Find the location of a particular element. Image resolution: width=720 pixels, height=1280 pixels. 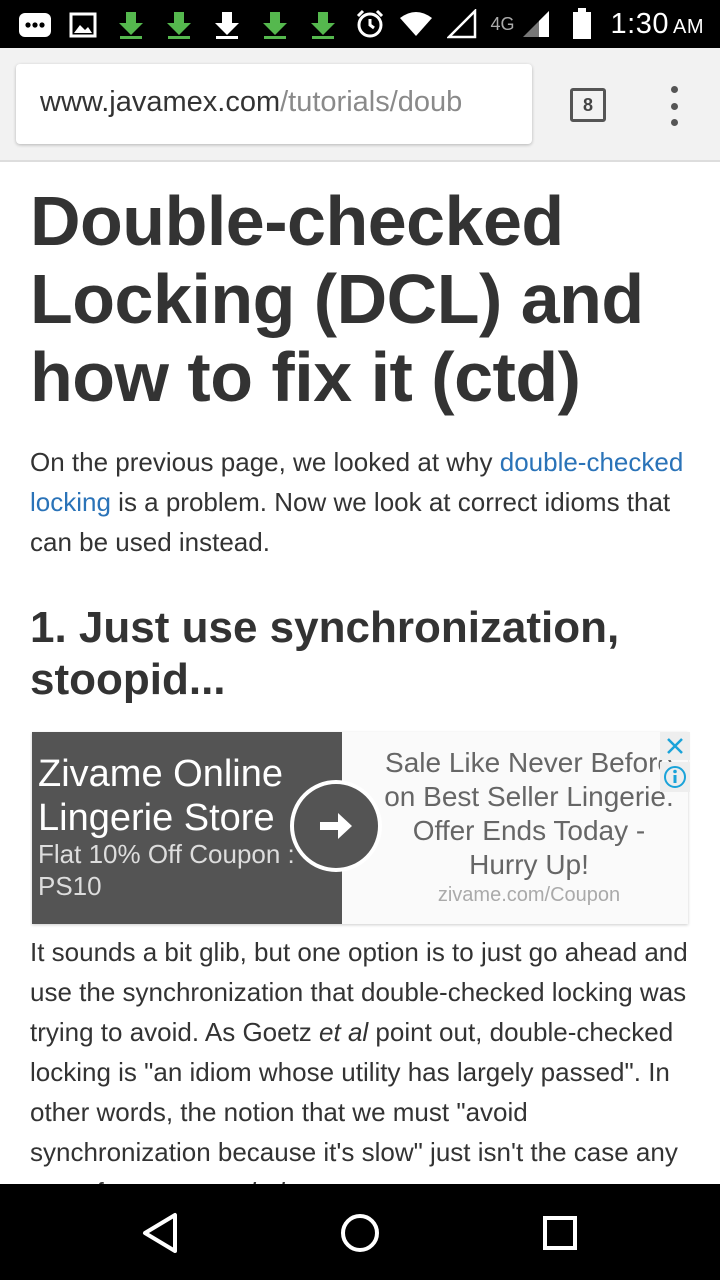

url-bar: www.javamex.com/tutorials/doub is located at coordinates (274, 104).